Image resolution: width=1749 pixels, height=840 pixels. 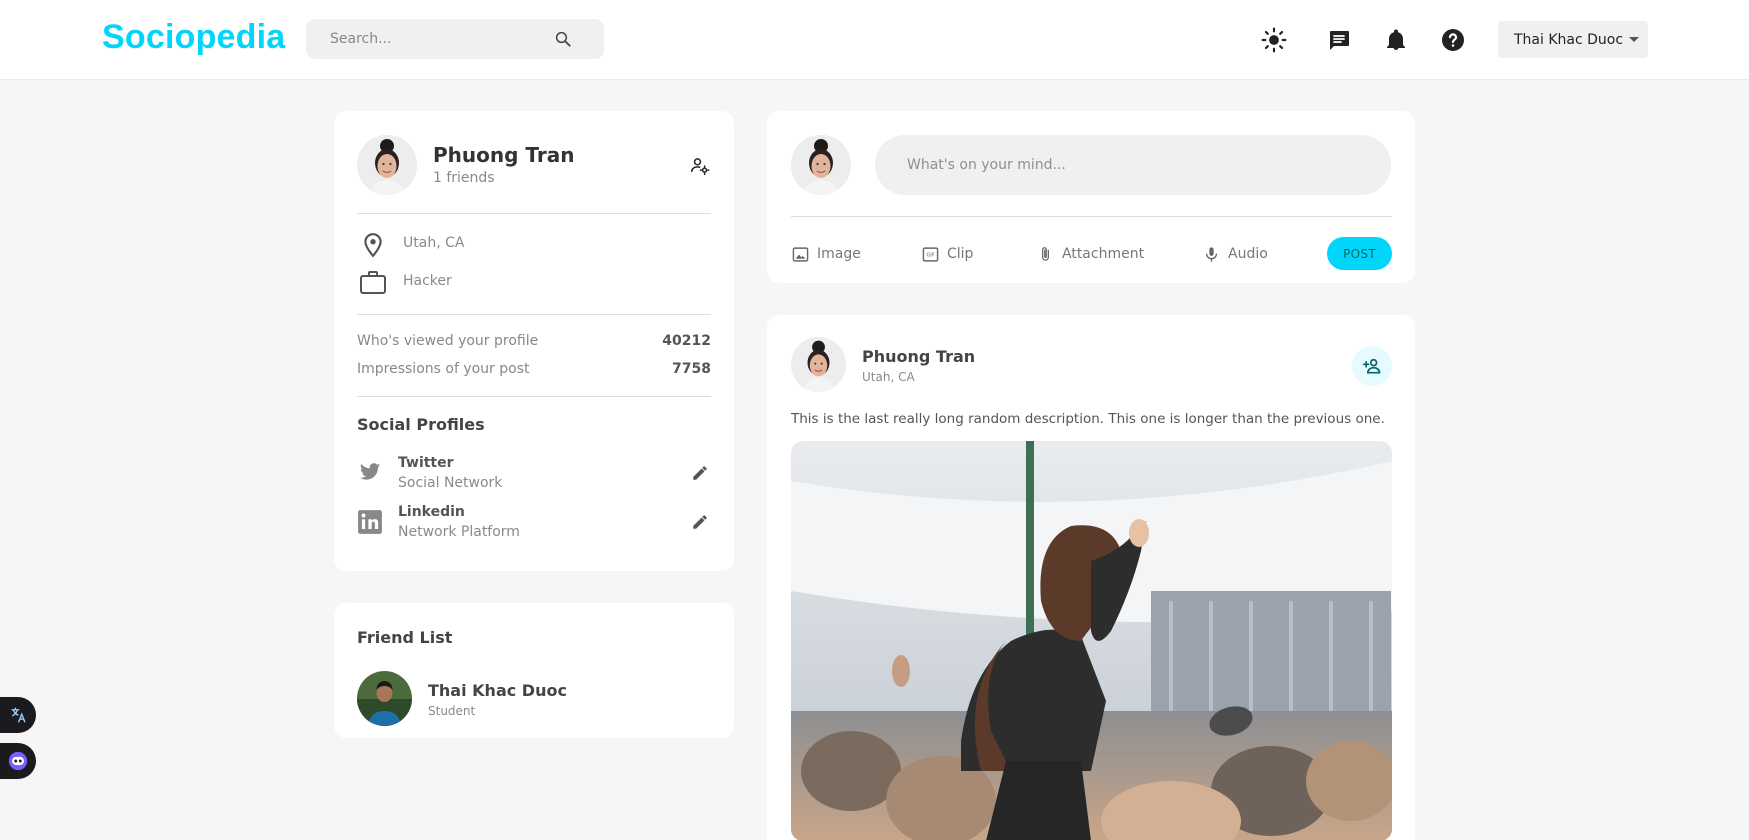 What do you see at coordinates (1091, 197) in the screenshot?
I see `post-composer-card: Image GIF Clip Attachment Audio POST` at bounding box center [1091, 197].